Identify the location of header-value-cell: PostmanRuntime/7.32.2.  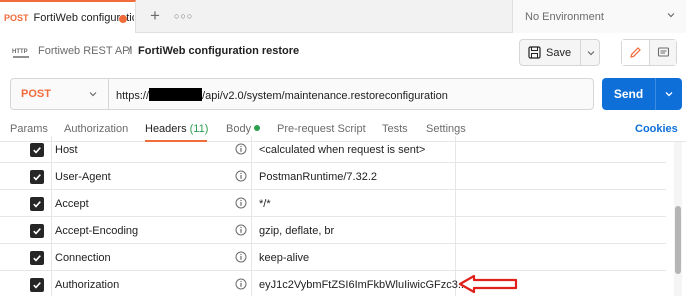
(354, 176).